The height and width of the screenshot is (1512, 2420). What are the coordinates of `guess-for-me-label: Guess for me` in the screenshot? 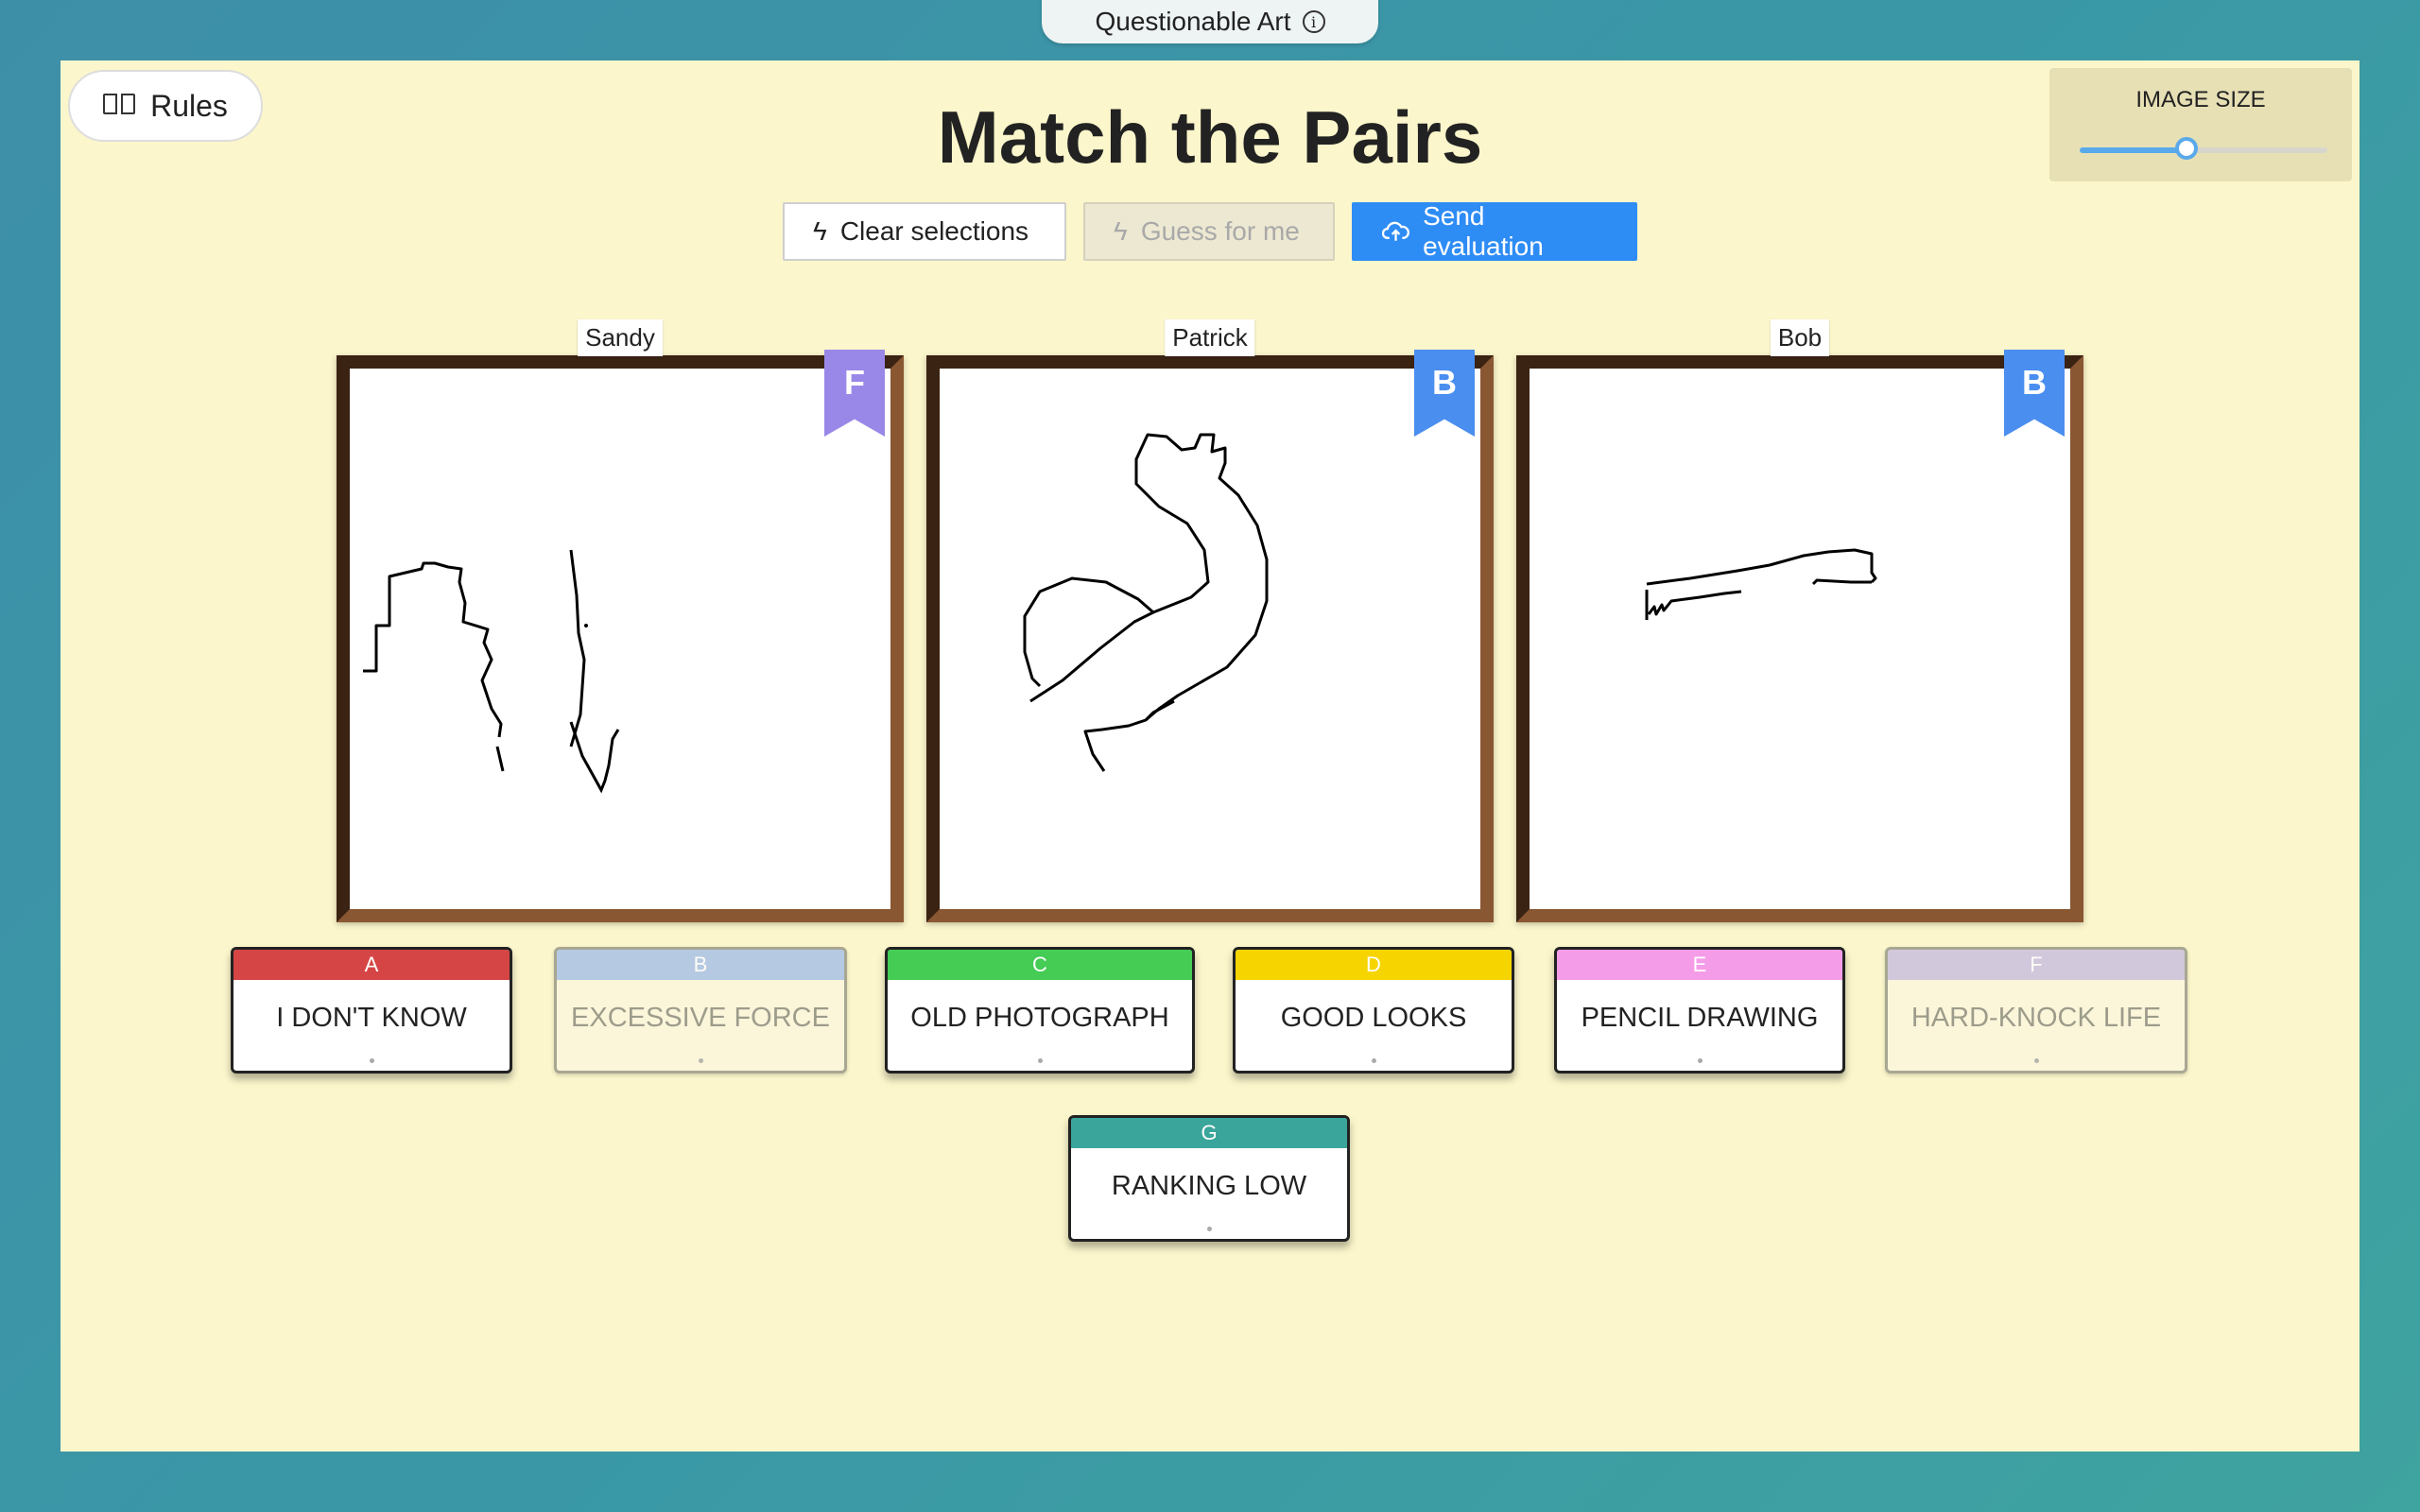 It's located at (1220, 231).